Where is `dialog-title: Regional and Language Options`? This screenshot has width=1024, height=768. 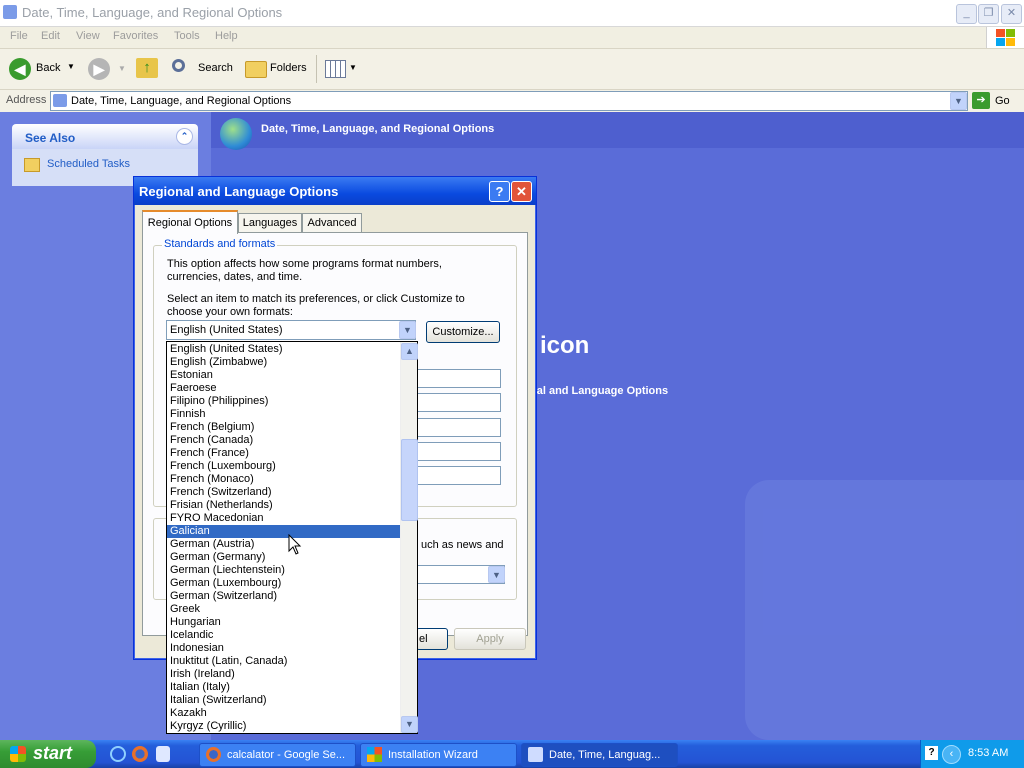
dialog-title: Regional and Language Options is located at coordinates (239, 191).